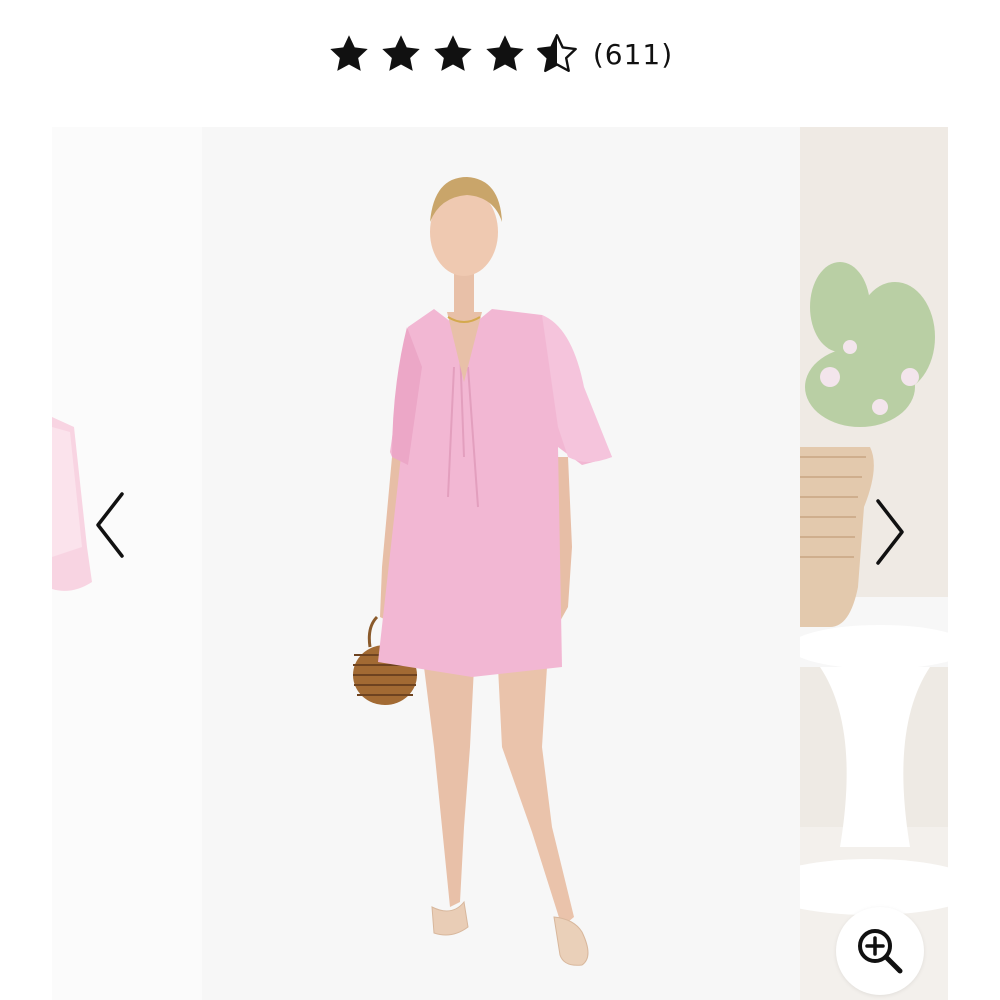 The image size is (1000, 1000). I want to click on product-rating: (611), so click(500, 54).